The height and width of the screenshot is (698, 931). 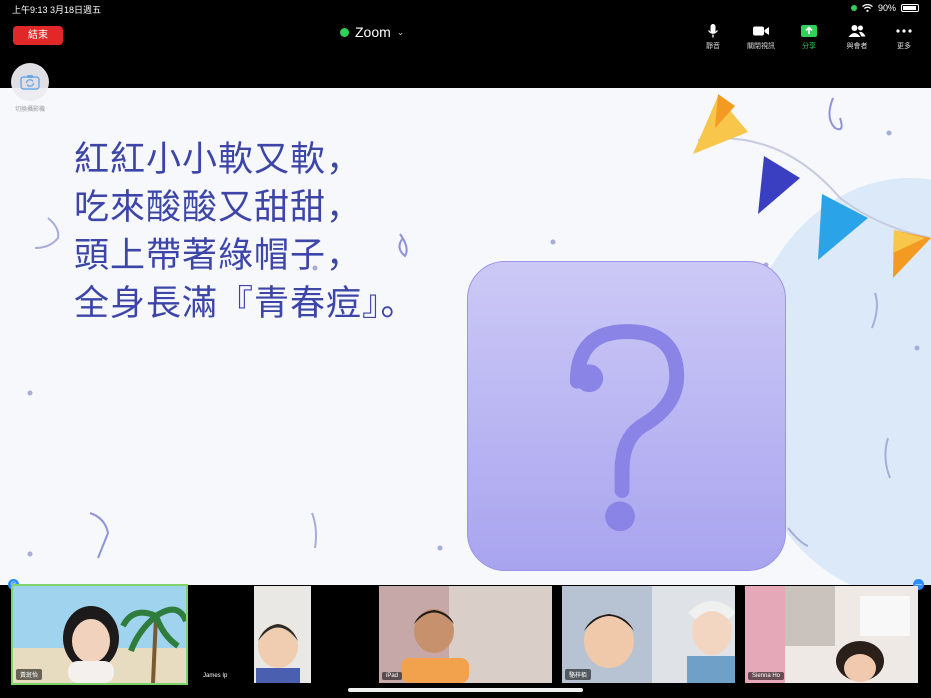 I want to click on battery-percent: 90%, so click(x=886, y=8).